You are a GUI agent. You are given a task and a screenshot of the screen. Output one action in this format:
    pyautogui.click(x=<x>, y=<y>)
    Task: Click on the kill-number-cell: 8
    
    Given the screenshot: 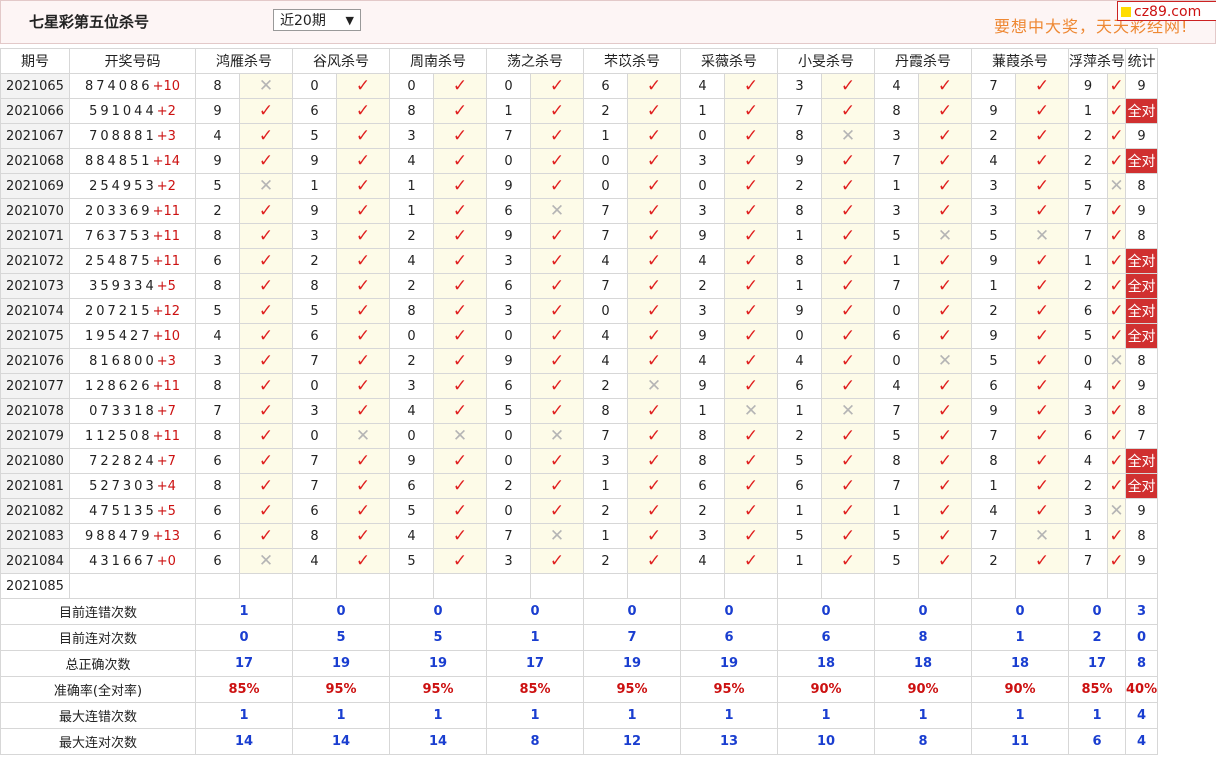 What is the action you would take?
    pyautogui.click(x=799, y=136)
    